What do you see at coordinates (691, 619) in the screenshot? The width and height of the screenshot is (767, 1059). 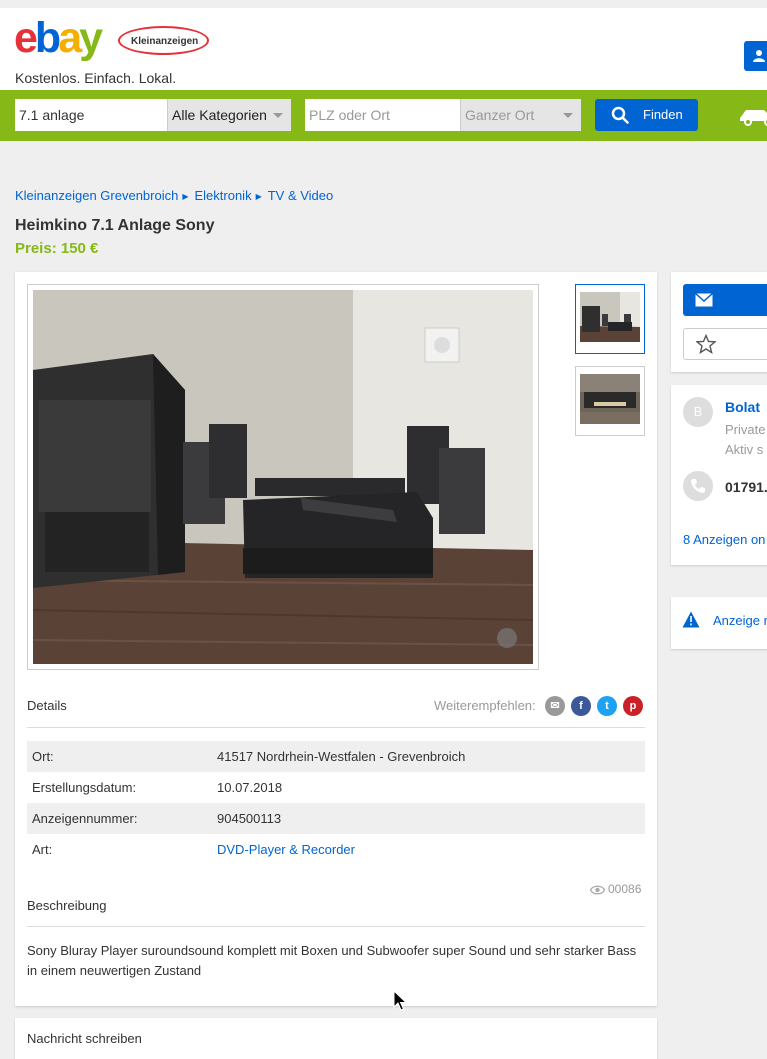 I see `warning-icon` at bounding box center [691, 619].